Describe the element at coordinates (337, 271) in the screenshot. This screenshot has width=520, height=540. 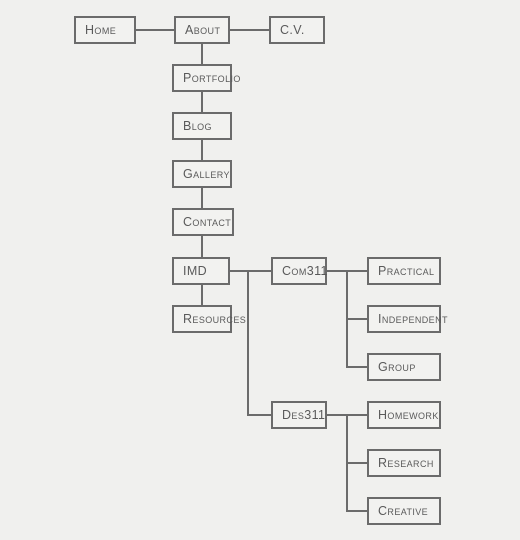
I see `edge-com311-bus` at that location.